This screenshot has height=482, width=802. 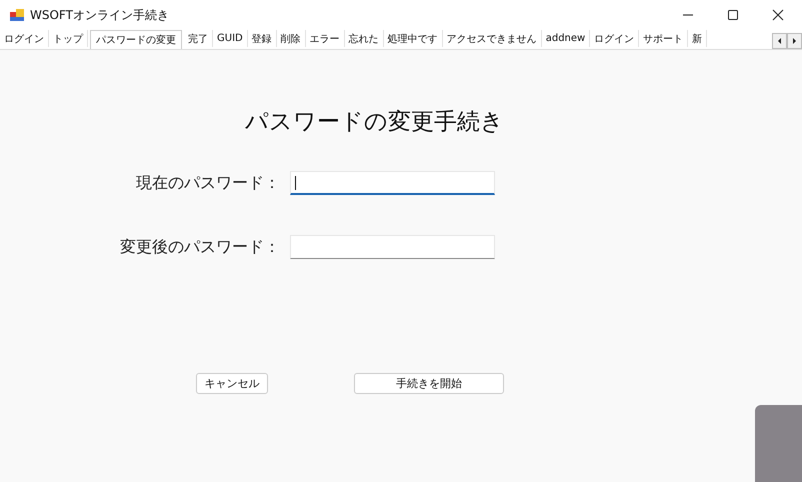 What do you see at coordinates (99, 15) in the screenshot?
I see `window-title: WSOFTオンライン手続き` at bounding box center [99, 15].